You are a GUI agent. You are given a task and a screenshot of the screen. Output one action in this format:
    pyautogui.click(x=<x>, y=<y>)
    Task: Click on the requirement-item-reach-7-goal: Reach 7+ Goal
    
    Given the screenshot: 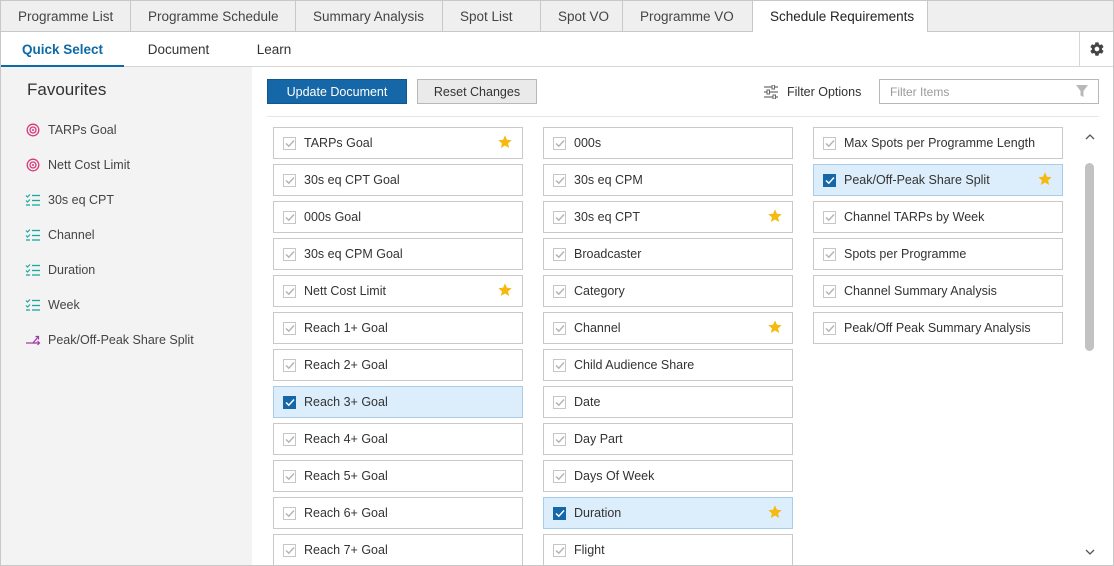 What is the action you would take?
    pyautogui.click(x=398, y=549)
    